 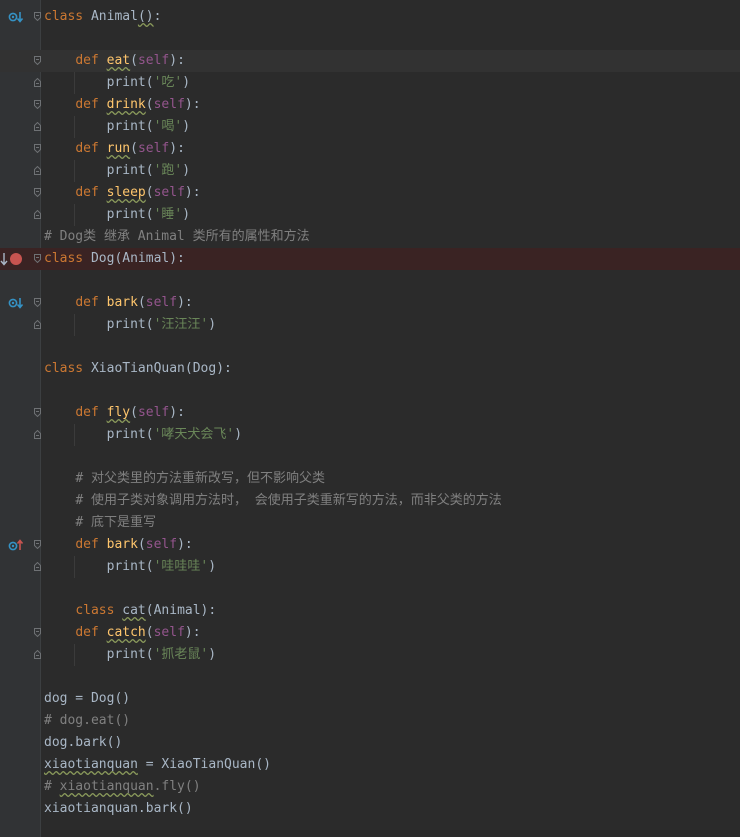 What do you see at coordinates (370, 787) in the screenshot?
I see `code-line: # xiaotianquan.fly()` at bounding box center [370, 787].